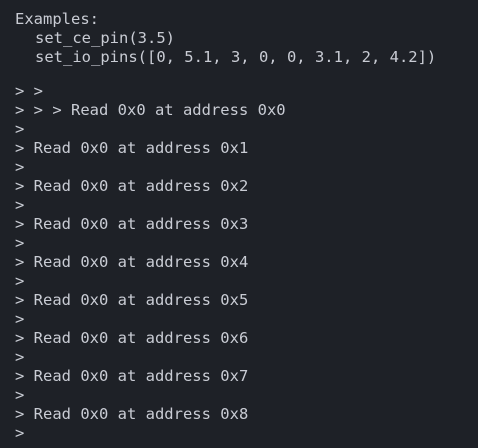 The width and height of the screenshot is (478, 448). I want to click on prompt-line: >, so click(245, 433).